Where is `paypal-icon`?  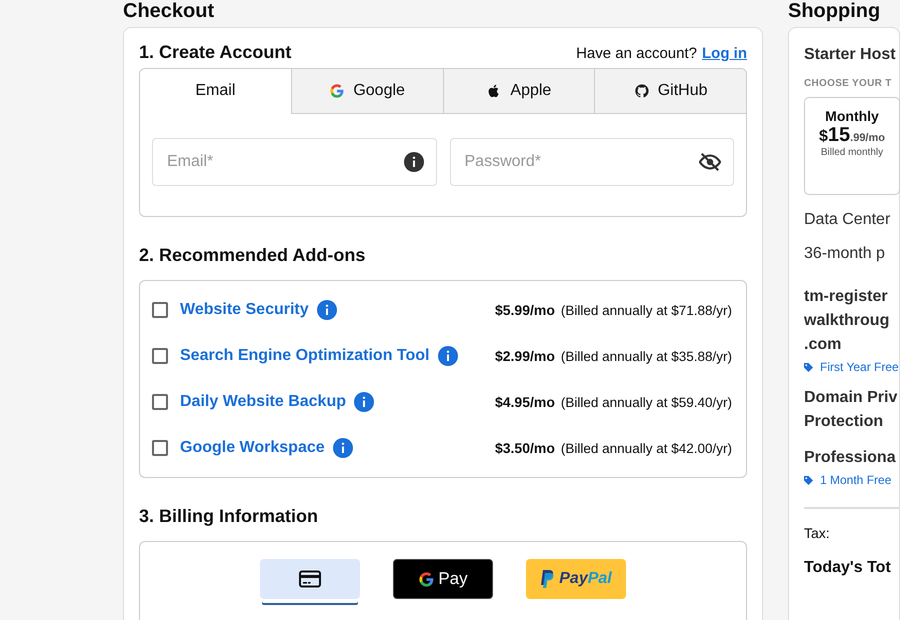
paypal-icon is located at coordinates (547, 579).